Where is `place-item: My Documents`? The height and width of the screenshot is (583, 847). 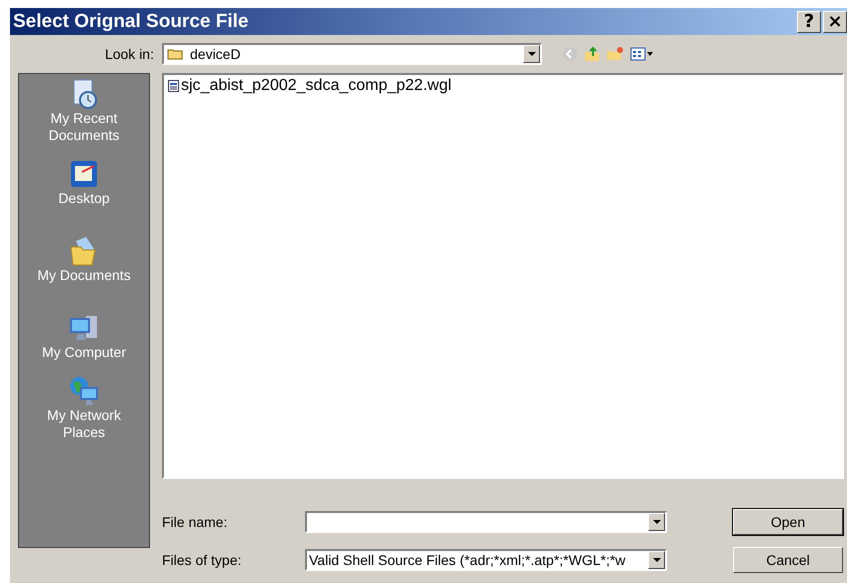
place-item: My Documents is located at coordinates (84, 271).